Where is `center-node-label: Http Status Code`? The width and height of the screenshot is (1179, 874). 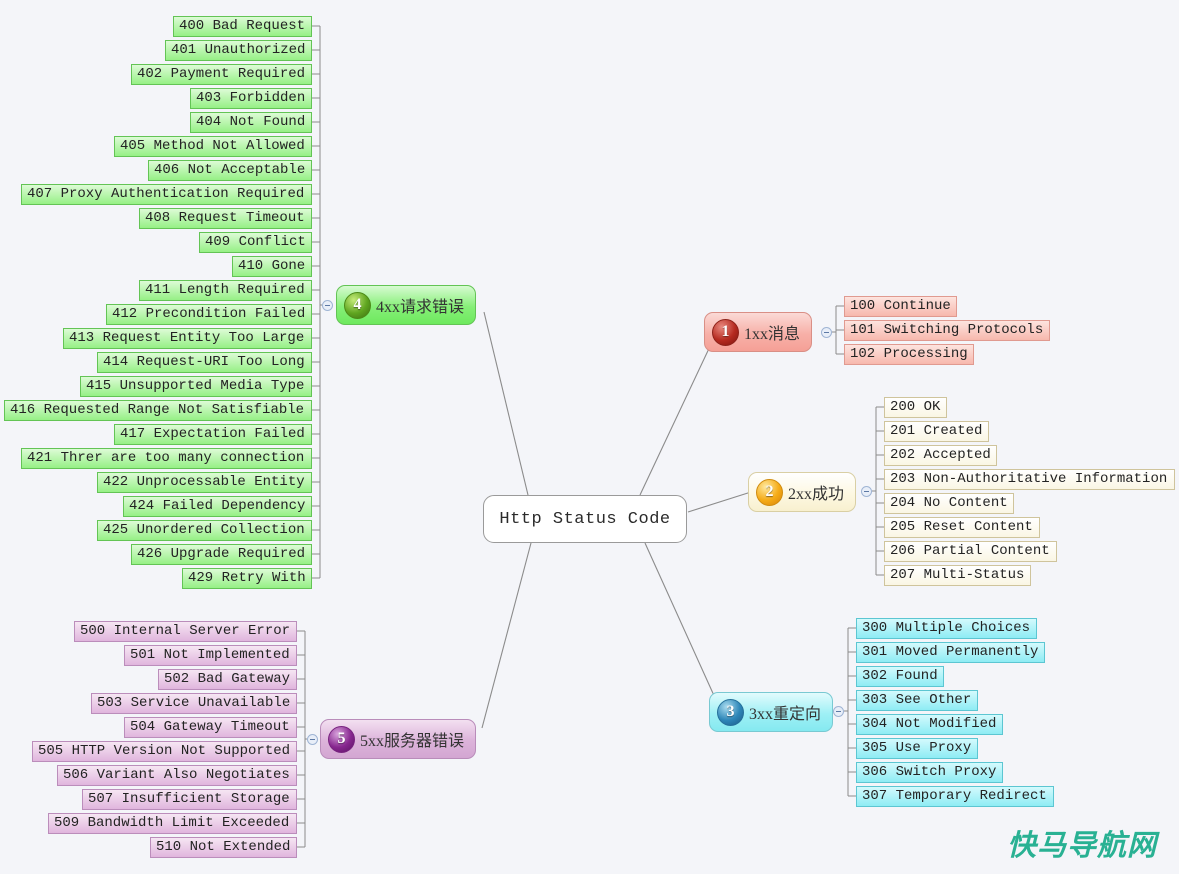
center-node-label: Http Status Code is located at coordinates (585, 519).